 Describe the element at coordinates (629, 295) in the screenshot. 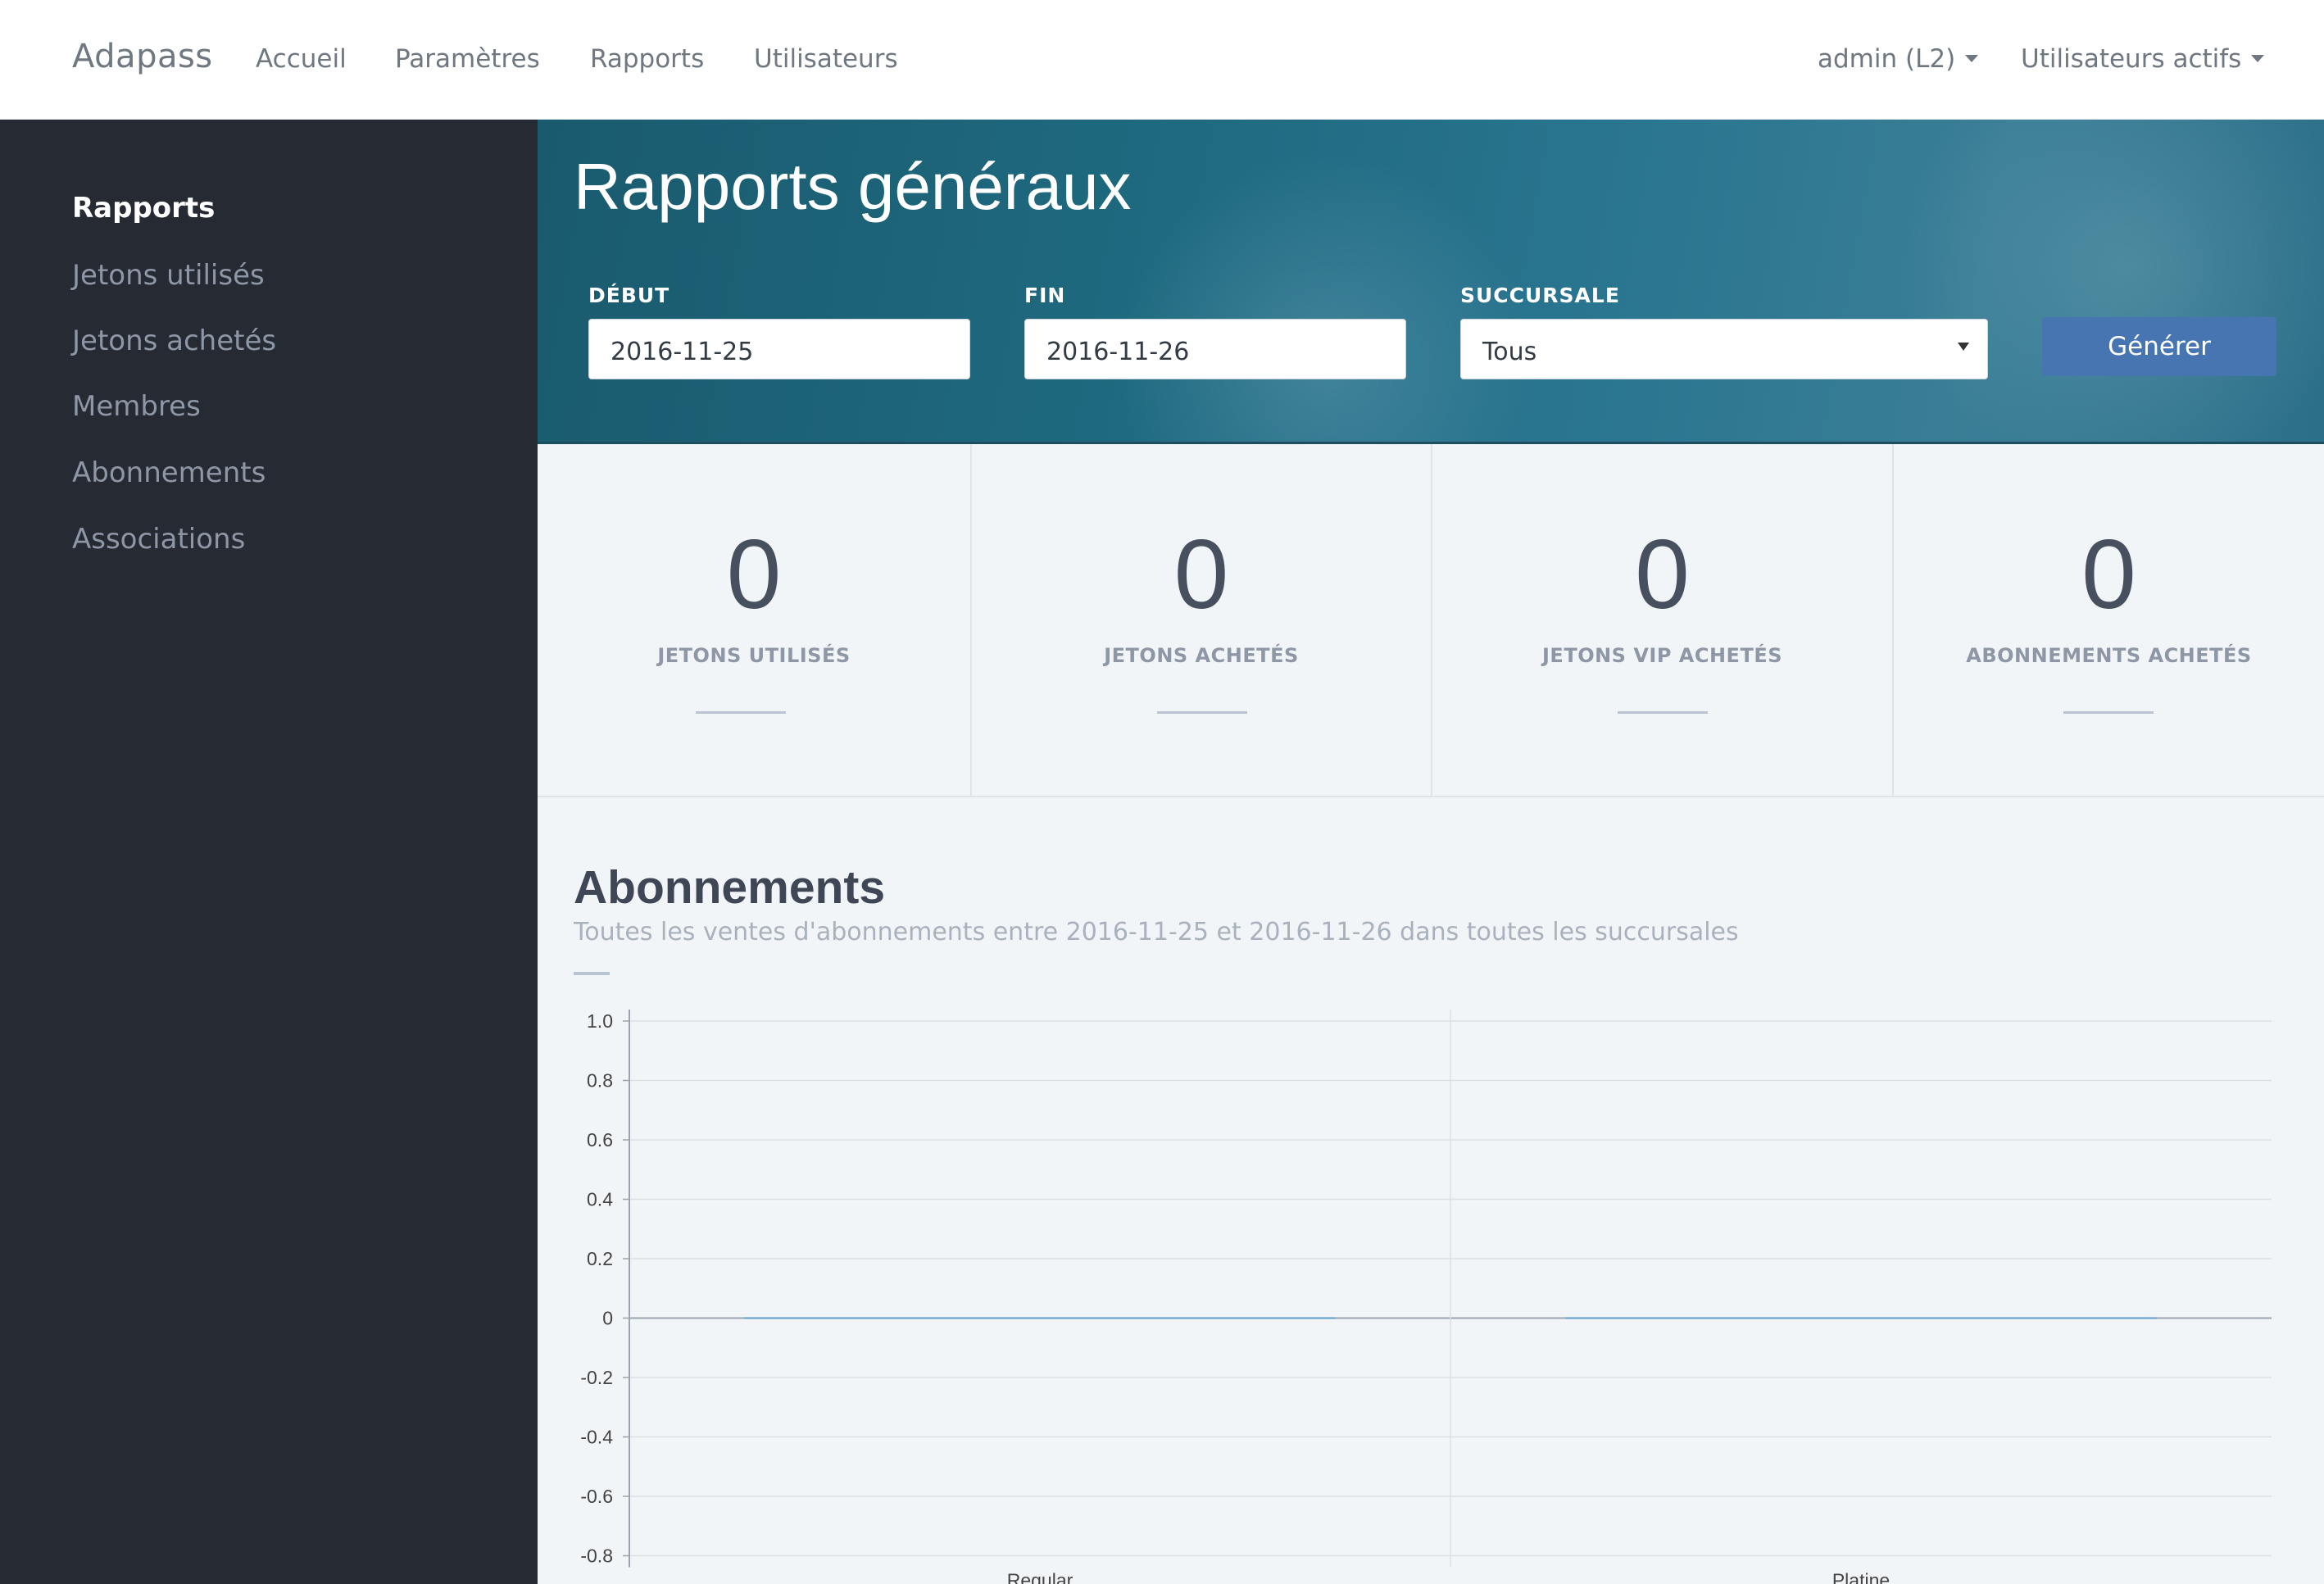

I see `start-date-label: DÉBUT` at that location.